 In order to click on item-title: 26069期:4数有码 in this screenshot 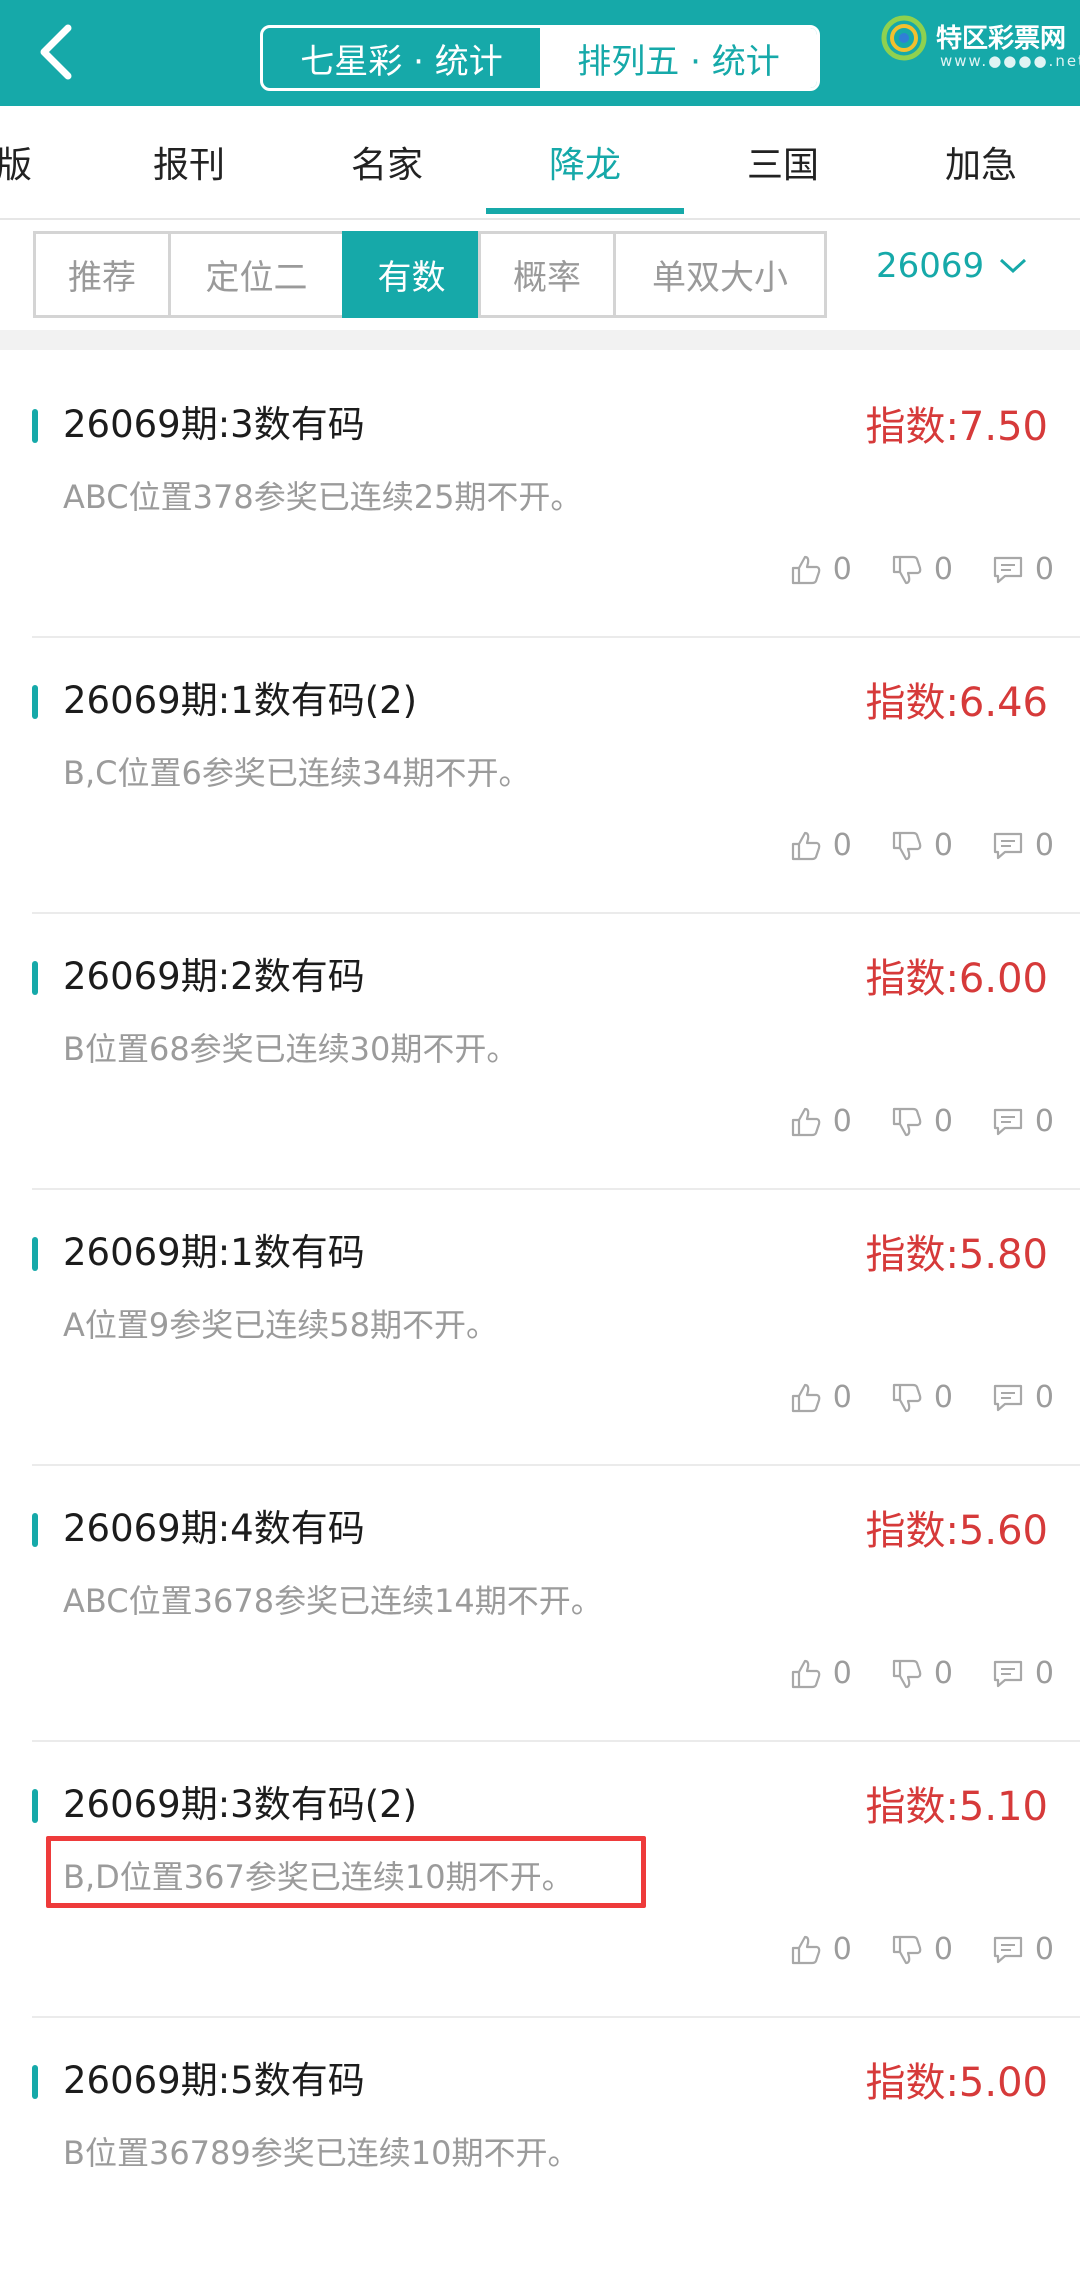, I will do `click(214, 1528)`.